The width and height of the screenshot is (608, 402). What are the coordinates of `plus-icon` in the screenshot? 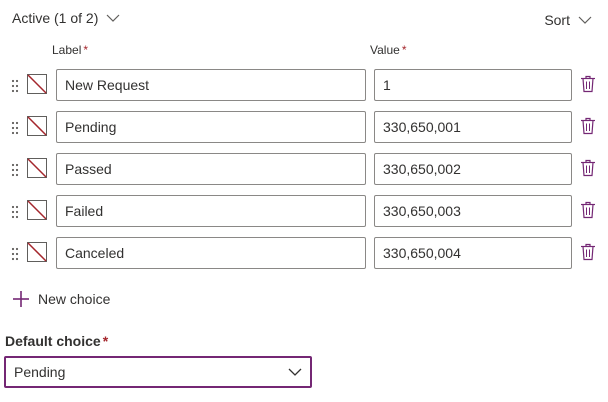 It's located at (21, 299).